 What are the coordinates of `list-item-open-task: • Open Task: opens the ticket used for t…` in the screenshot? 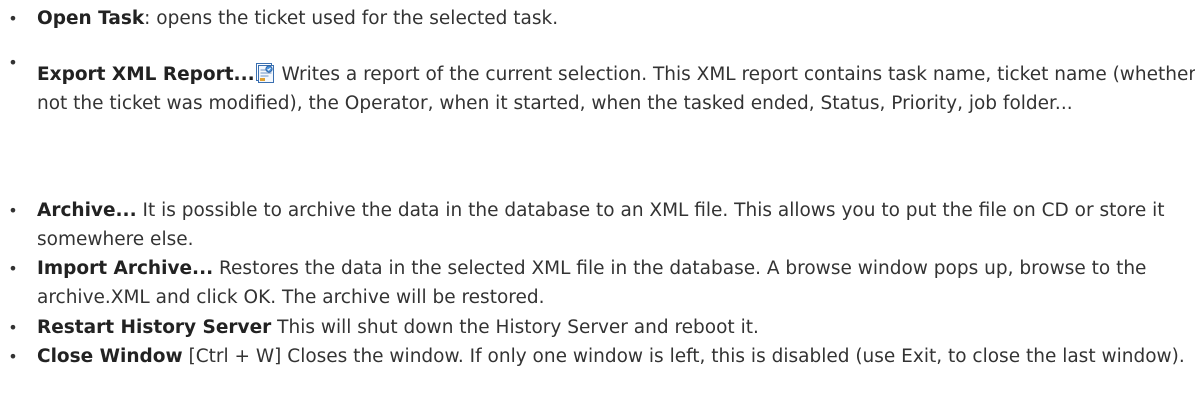 It's located at (597, 18).